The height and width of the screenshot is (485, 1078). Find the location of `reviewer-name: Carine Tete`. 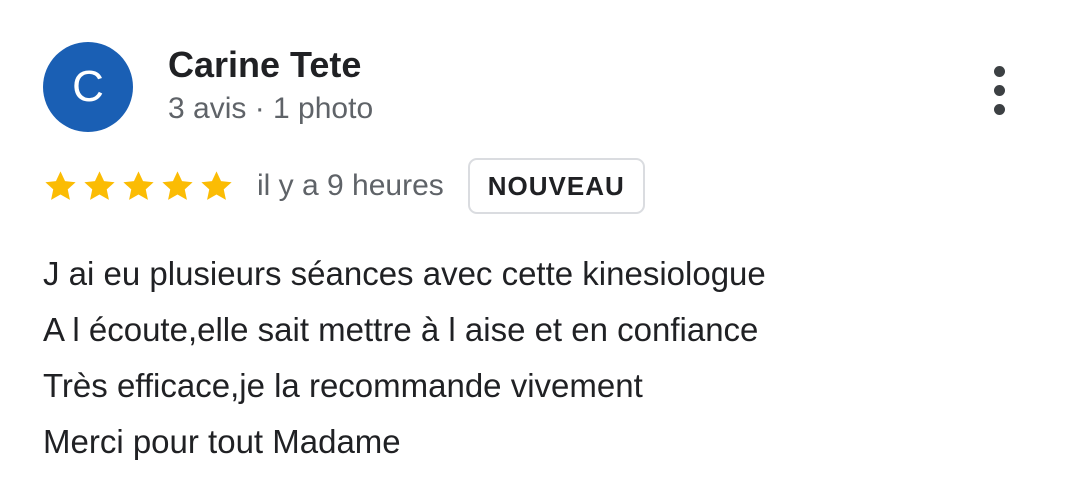

reviewer-name: Carine Tete is located at coordinates (264, 65).